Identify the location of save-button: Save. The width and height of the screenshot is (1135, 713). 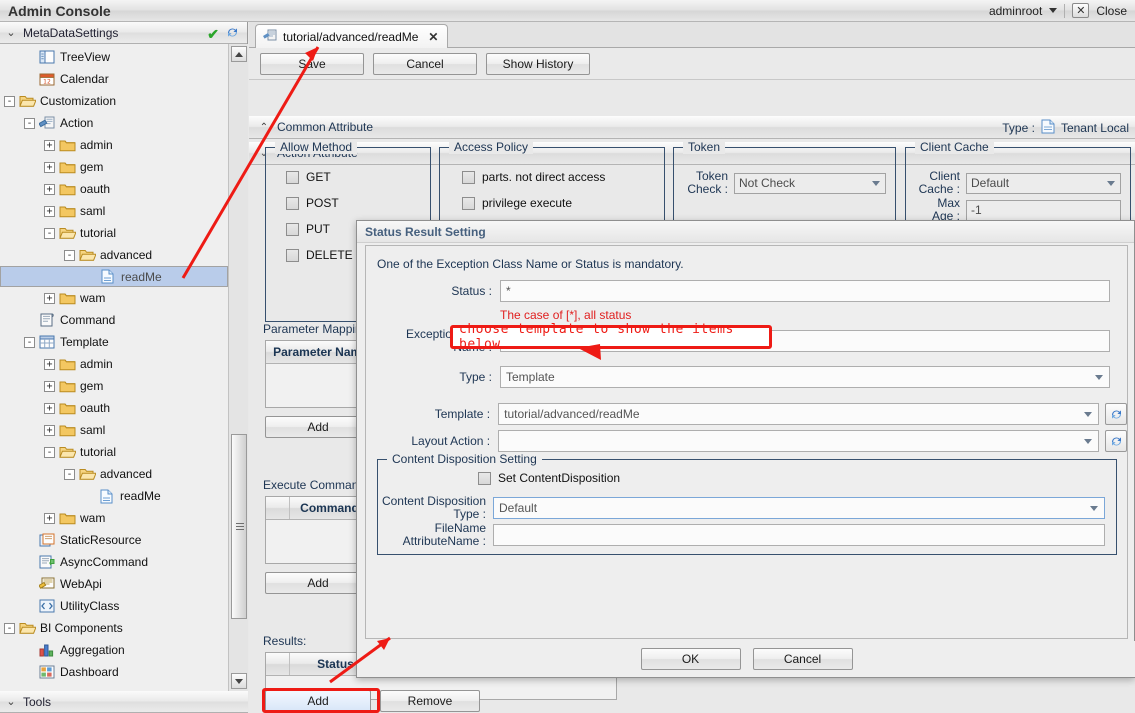
(312, 63).